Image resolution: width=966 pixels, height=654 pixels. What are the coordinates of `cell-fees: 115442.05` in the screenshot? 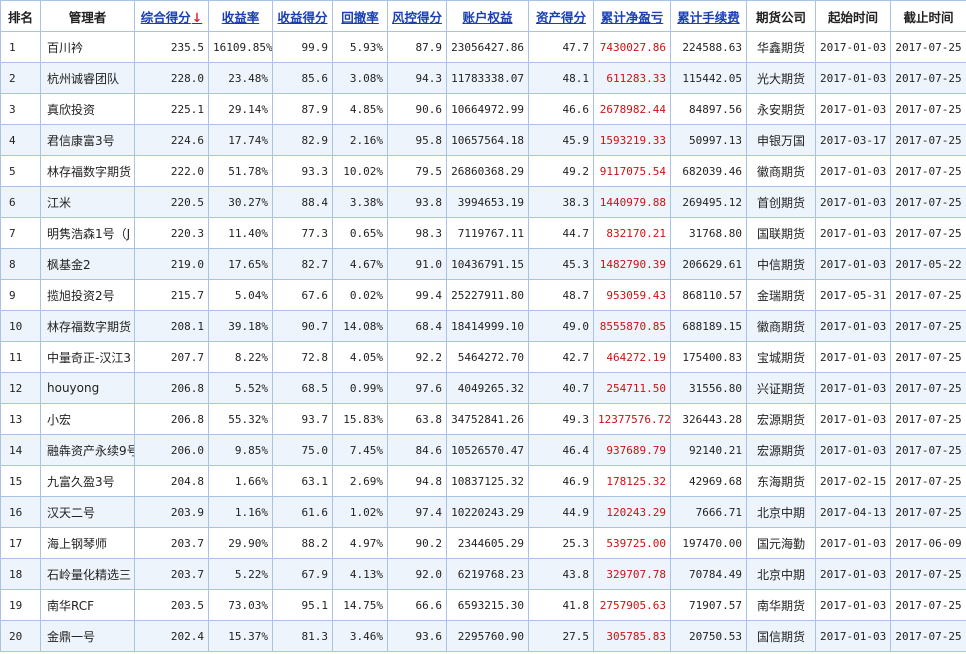 It's located at (708, 78).